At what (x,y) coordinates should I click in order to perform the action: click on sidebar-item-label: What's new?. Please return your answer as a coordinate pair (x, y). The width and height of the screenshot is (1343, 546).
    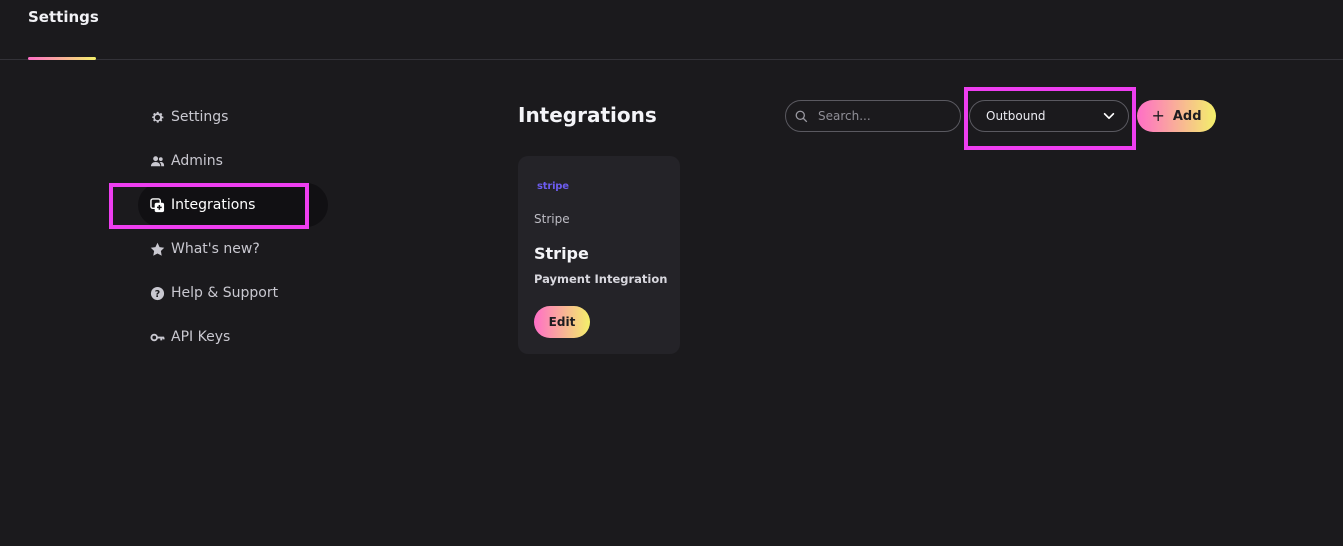
    Looking at the image, I should click on (215, 249).